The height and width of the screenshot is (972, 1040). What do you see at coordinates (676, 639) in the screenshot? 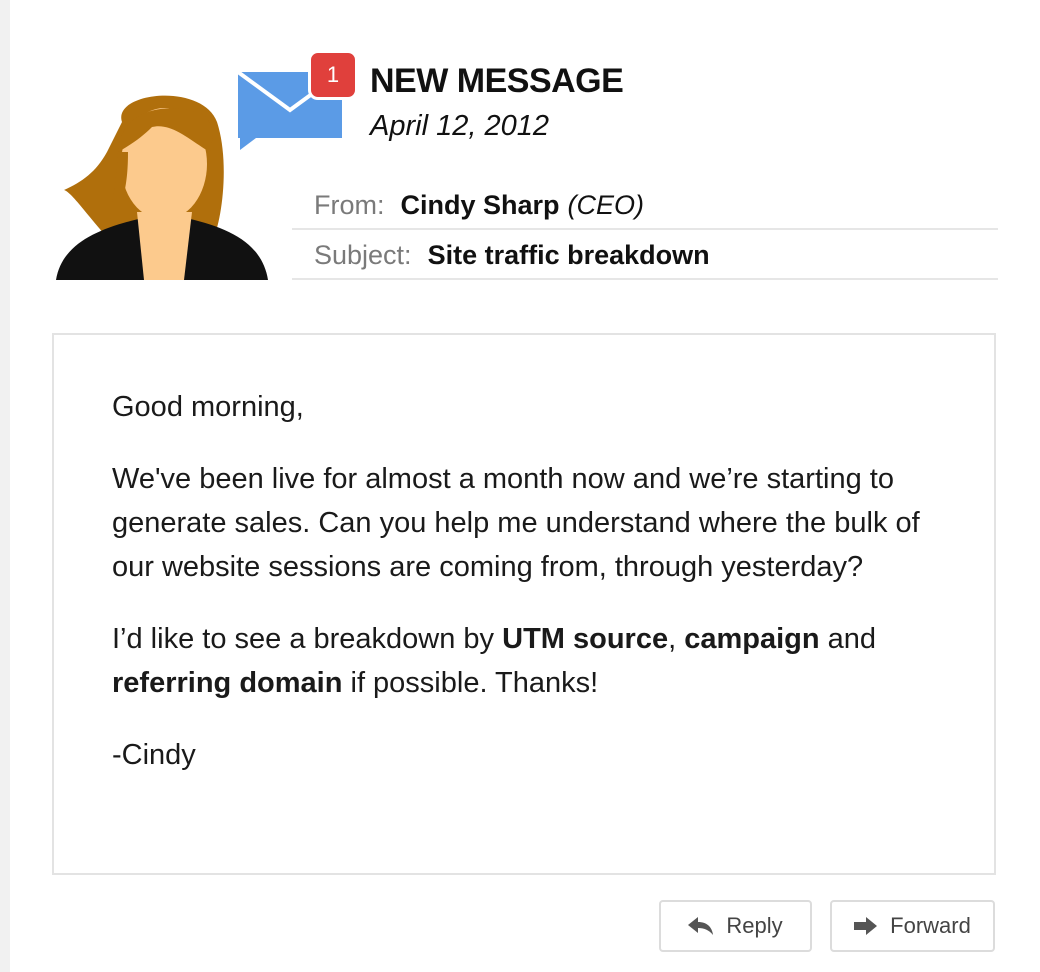
I see `p2-text-2: ,` at bounding box center [676, 639].